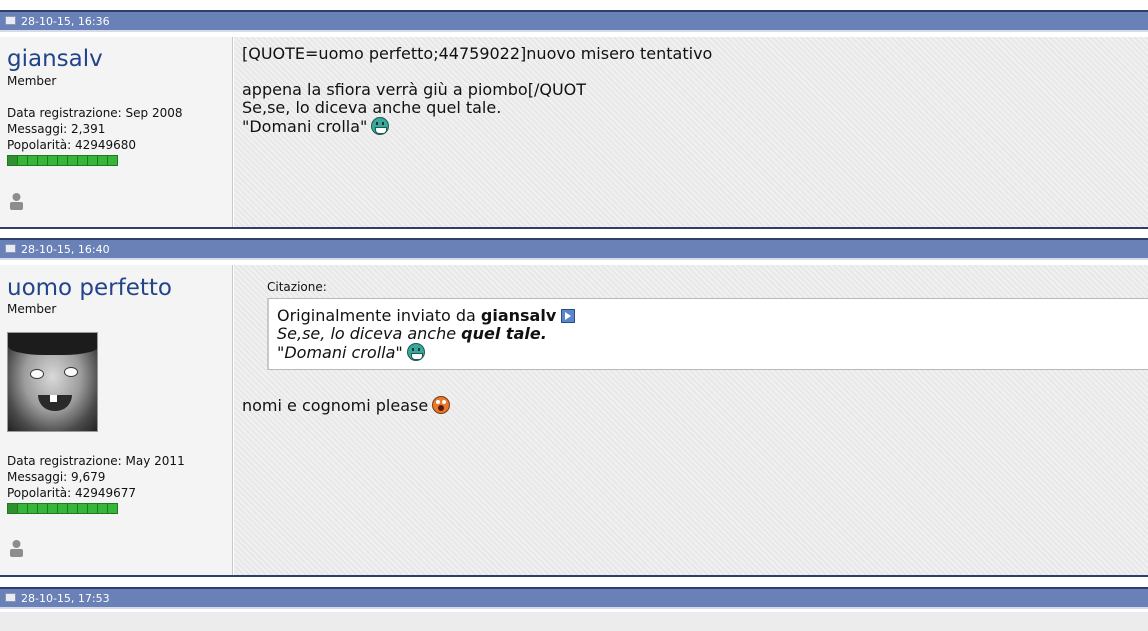  I want to click on post-date: 28-10-15, 17:53, so click(65, 598).